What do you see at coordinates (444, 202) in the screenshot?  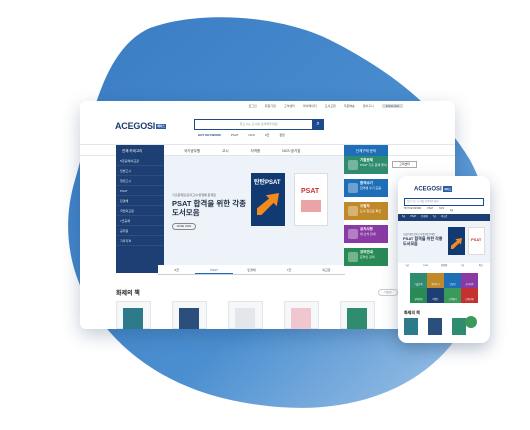 I see `mobile-search-input: 찾으시는 도서를 검색해주세요!` at bounding box center [444, 202].